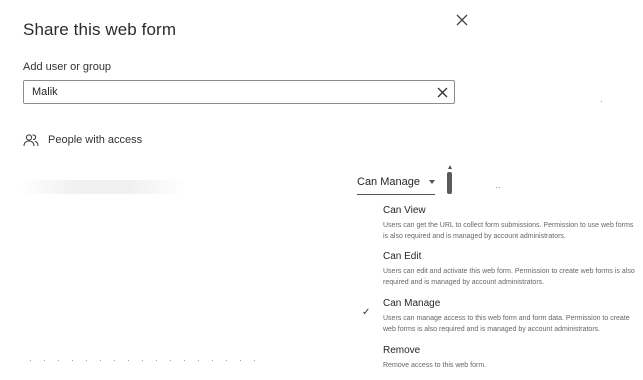 The image size is (643, 380). Describe the element at coordinates (449, 183) in the screenshot. I see `scrollbar-thumb` at that location.